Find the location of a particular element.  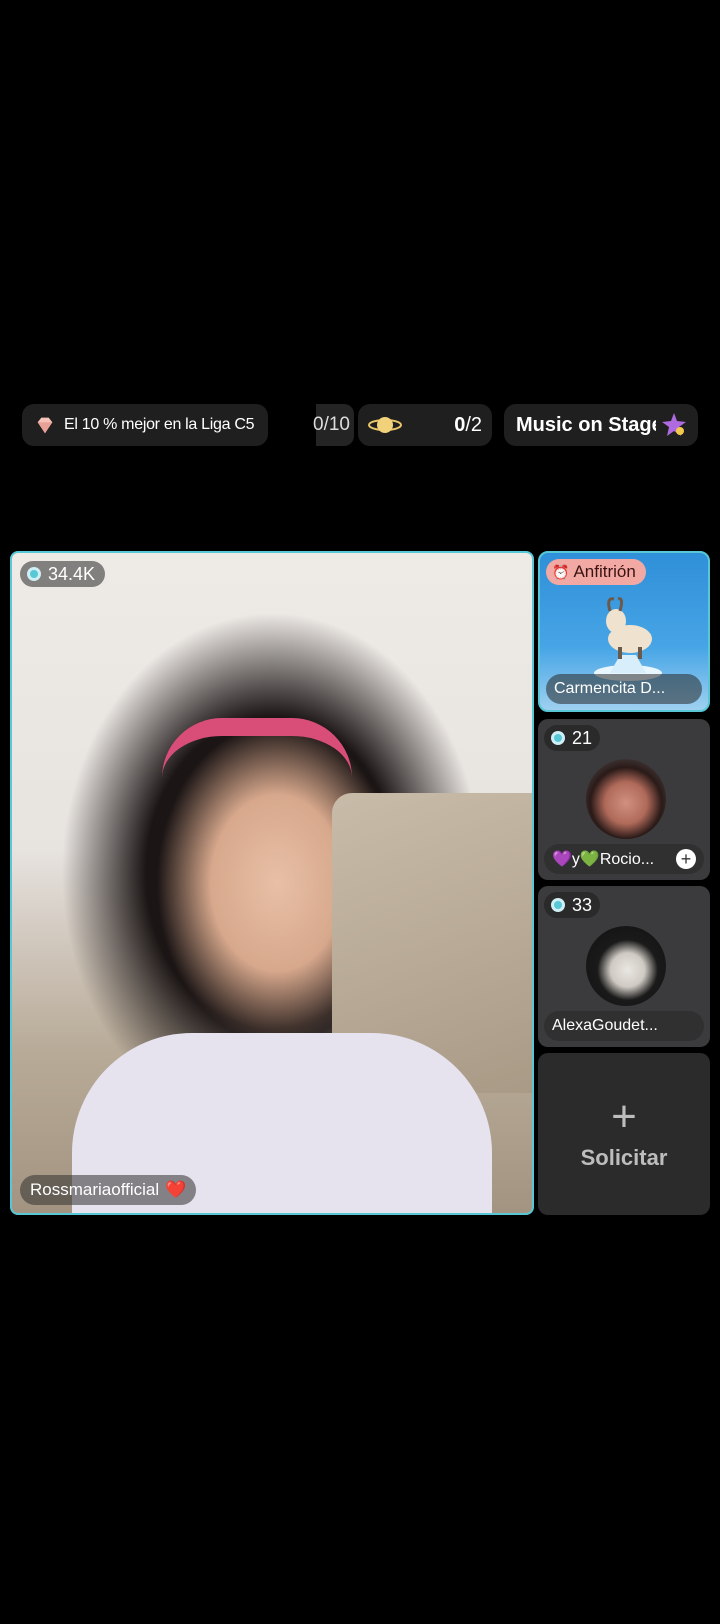

heart-icon: ❤️ is located at coordinates (176, 1189).